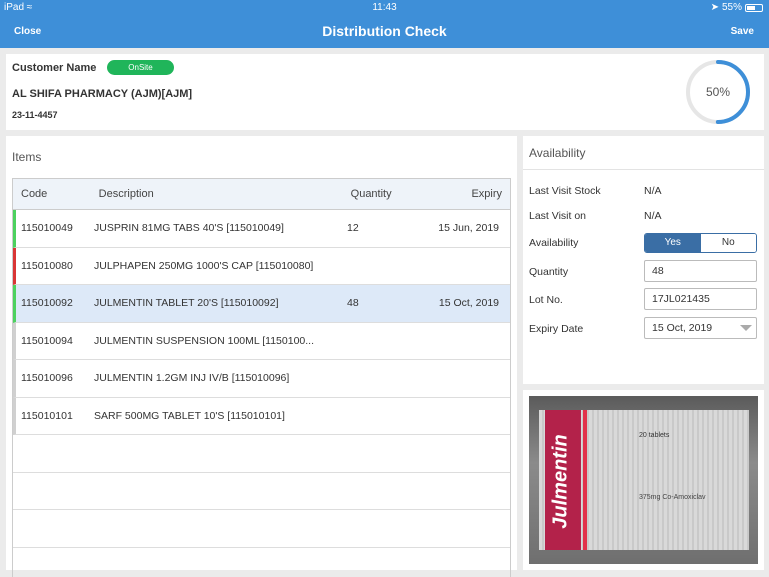 This screenshot has width=769, height=577. Describe the element at coordinates (751, 7) in the screenshot. I see `battery-fill` at that location.